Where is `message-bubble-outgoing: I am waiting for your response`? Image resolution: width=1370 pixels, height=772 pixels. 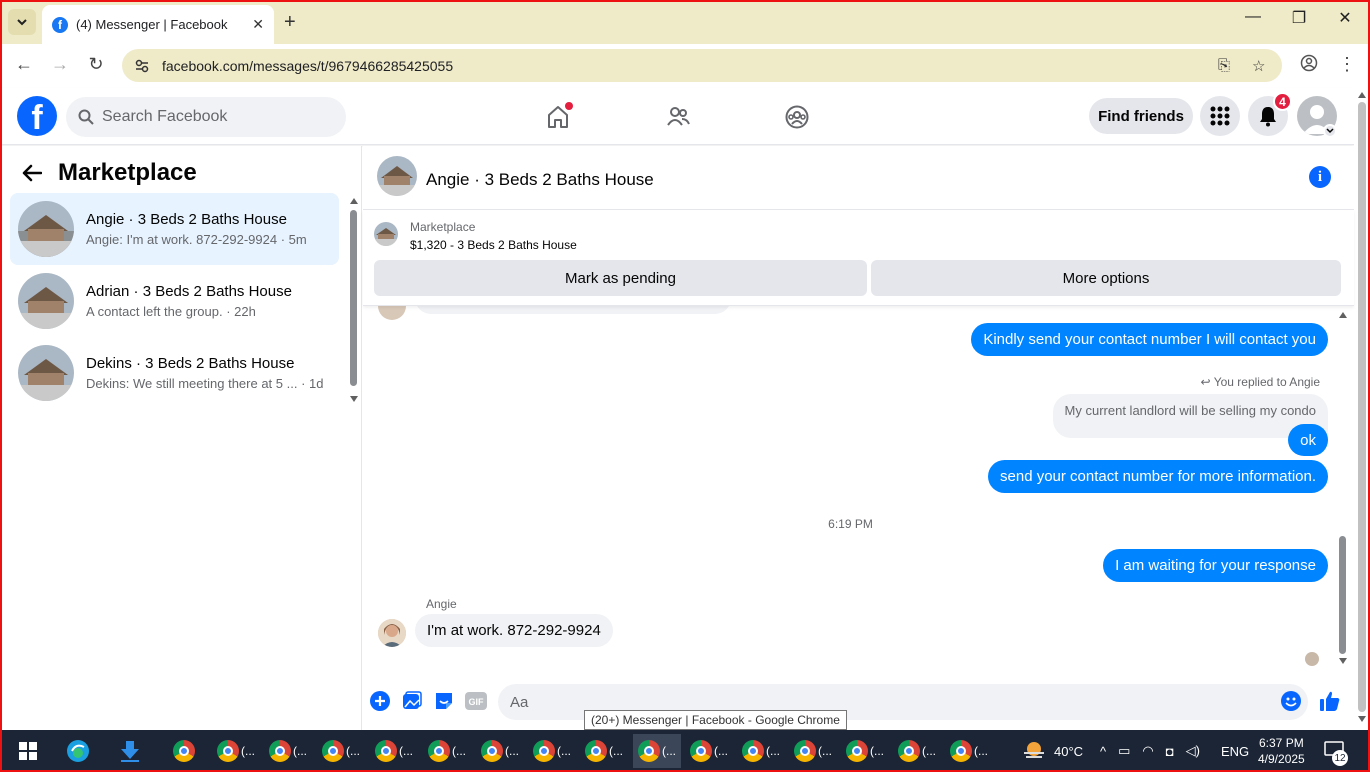 message-bubble-outgoing: I am waiting for your response is located at coordinates (1215, 565).